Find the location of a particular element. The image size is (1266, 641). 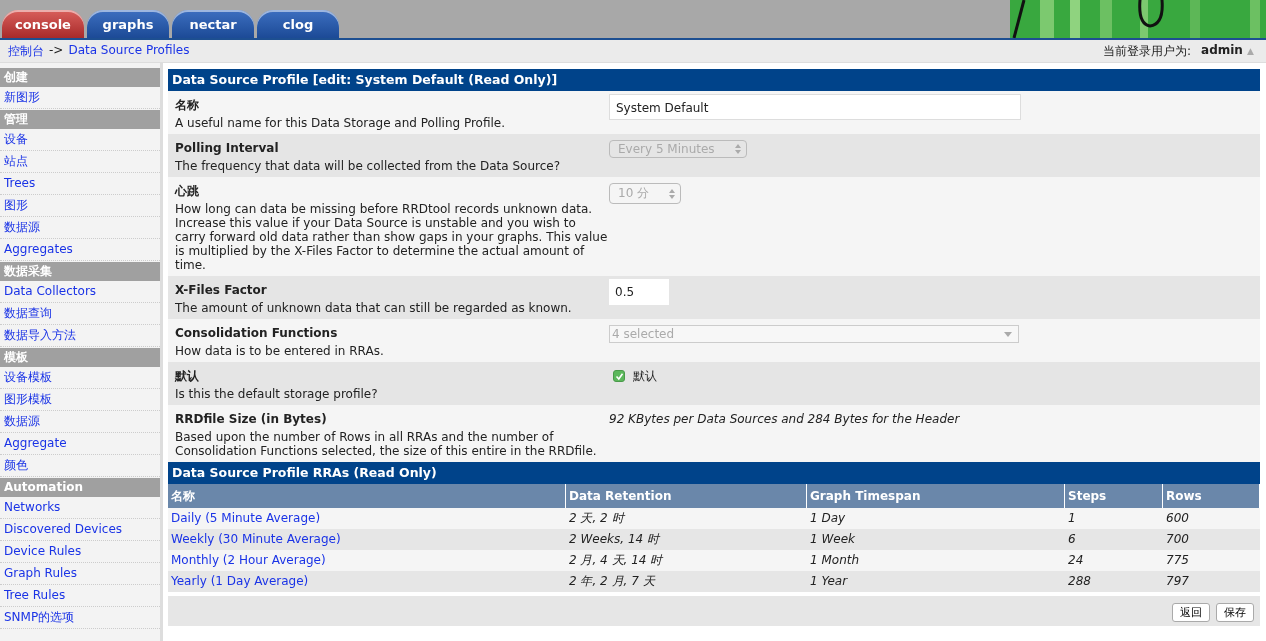

sidebar-item: 设备模板 is located at coordinates (80, 378).